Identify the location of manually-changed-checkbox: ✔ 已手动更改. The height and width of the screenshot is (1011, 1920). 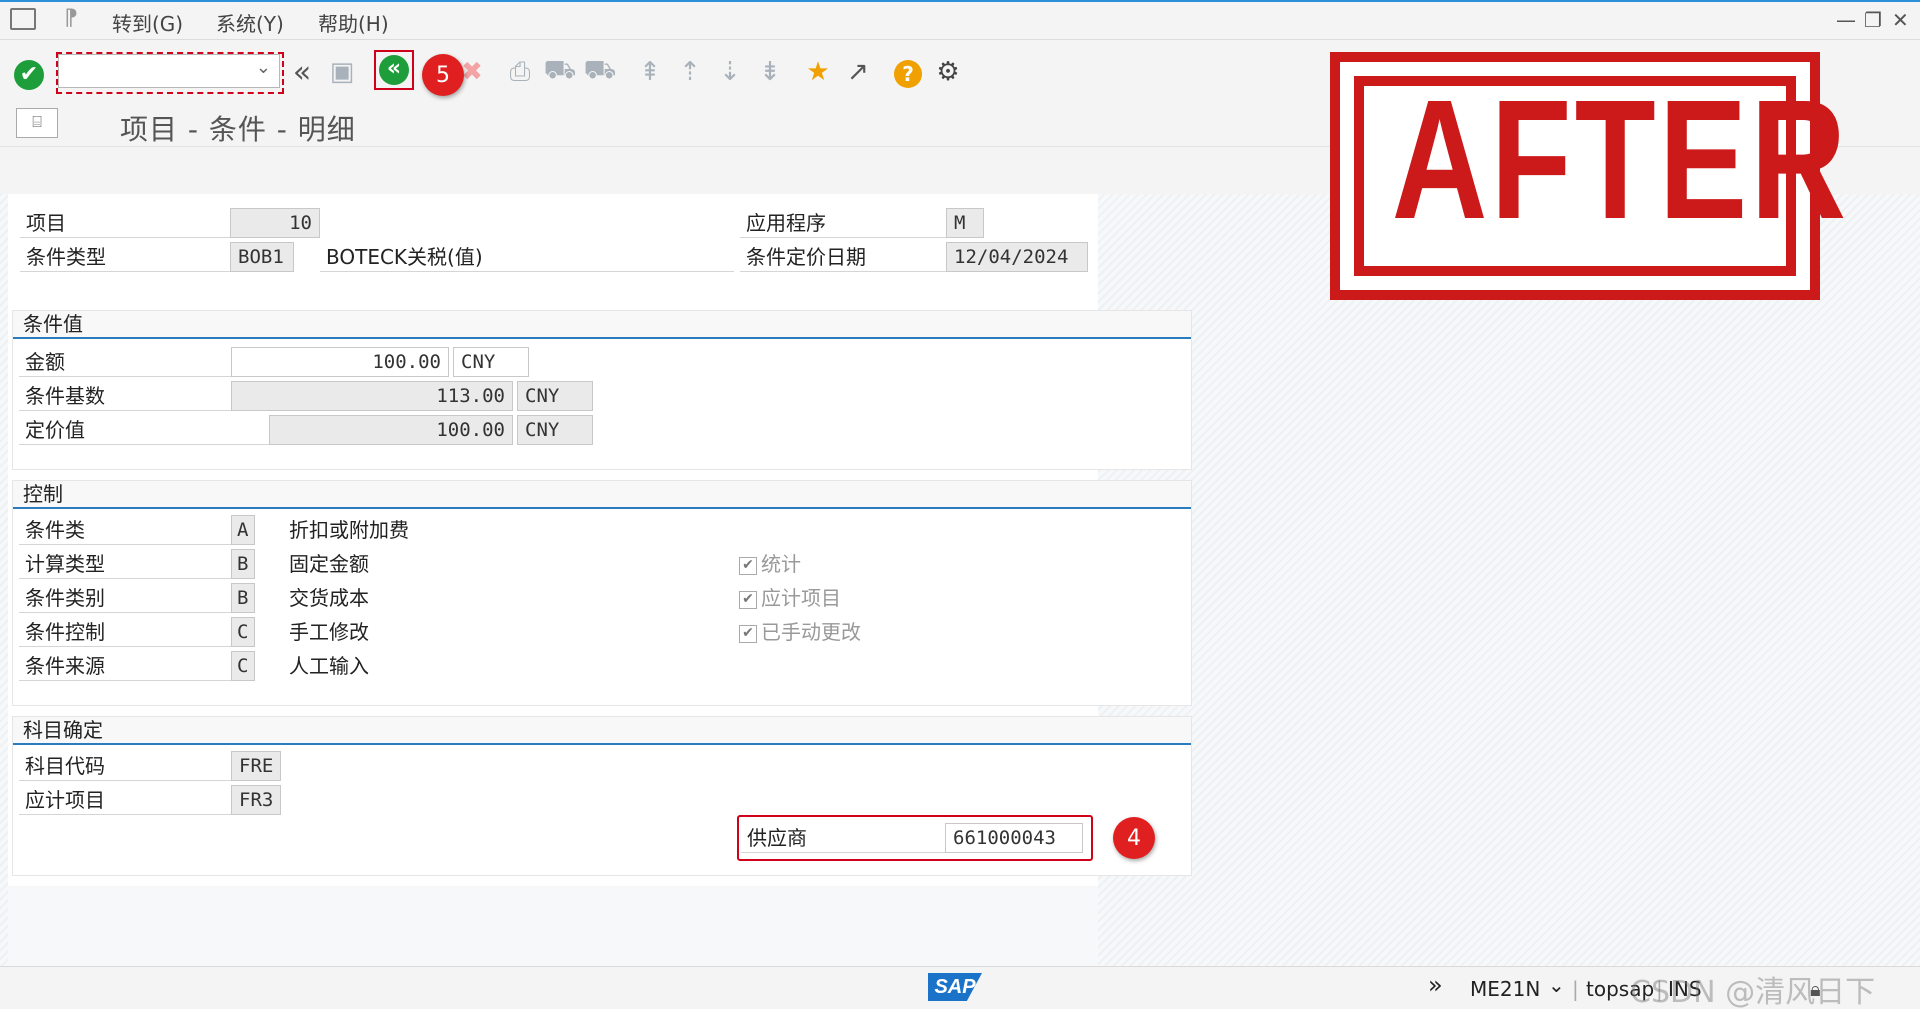
(800, 632).